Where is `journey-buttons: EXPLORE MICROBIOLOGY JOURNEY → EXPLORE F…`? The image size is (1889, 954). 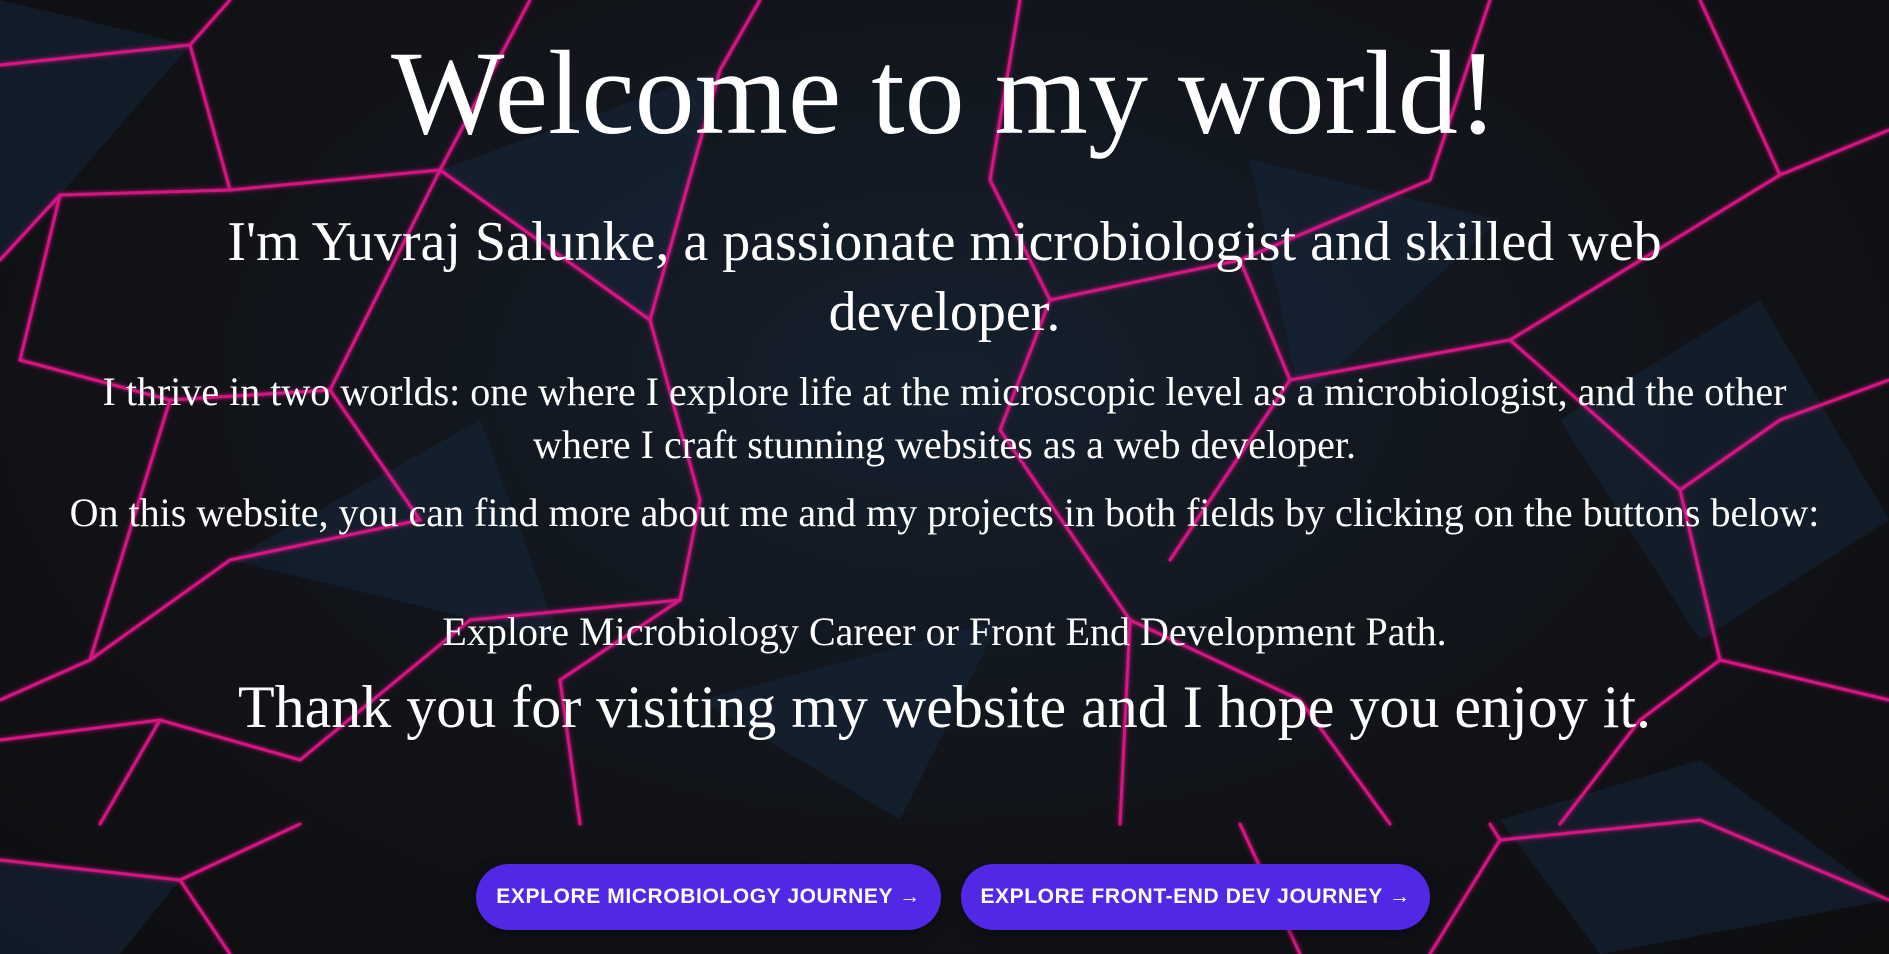 journey-buttons: EXPLORE MICROBIOLOGY JOURNEY → EXPLORE F… is located at coordinates (944, 897).